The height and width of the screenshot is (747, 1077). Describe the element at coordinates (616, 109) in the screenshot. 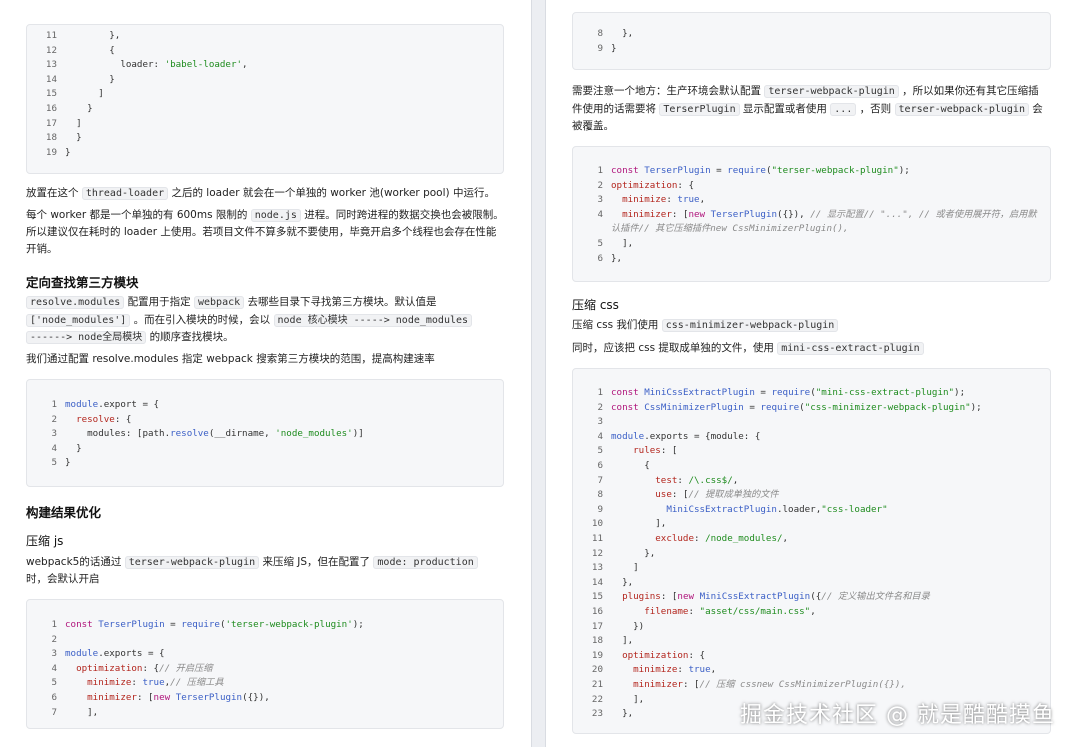

I see `text-run: 件使用的话需要将` at that location.